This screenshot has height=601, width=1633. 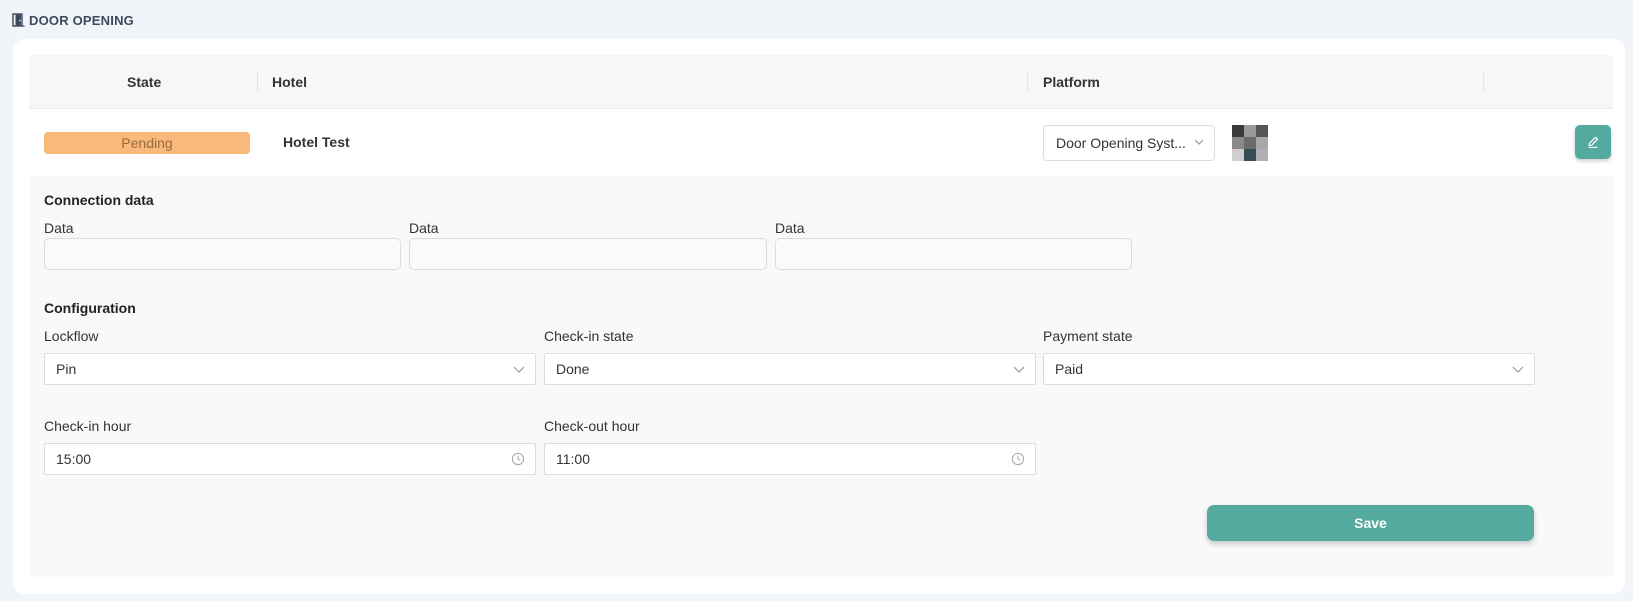 What do you see at coordinates (147, 143) in the screenshot?
I see `status-badge: Pending` at bounding box center [147, 143].